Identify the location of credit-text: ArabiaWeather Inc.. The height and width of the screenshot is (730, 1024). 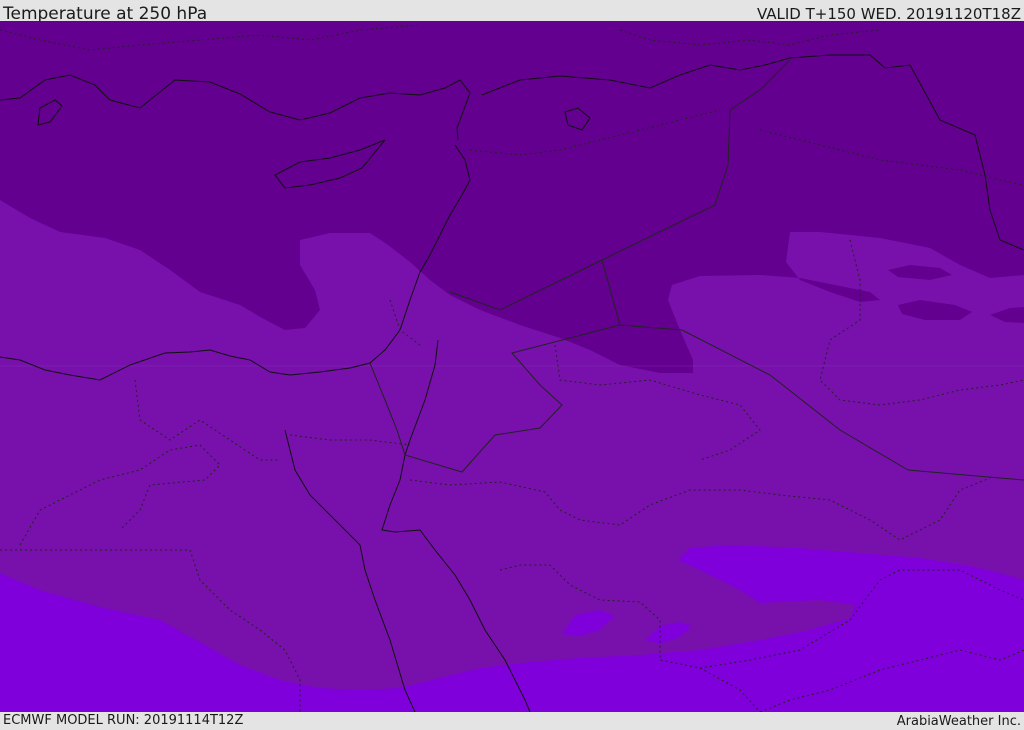
(958, 721).